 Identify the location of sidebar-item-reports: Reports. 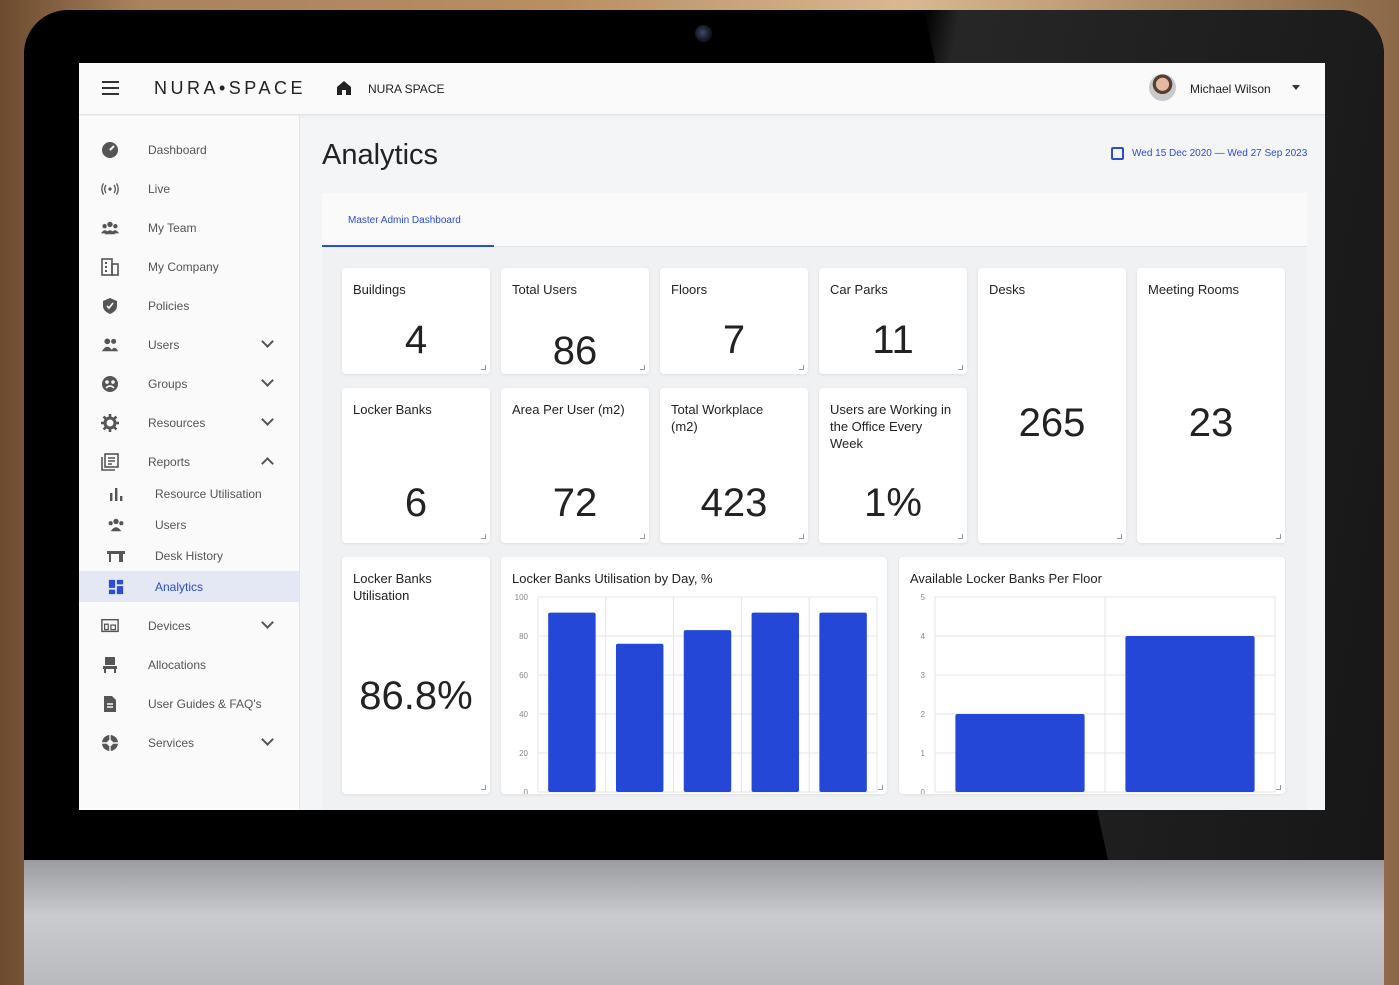
(189, 461).